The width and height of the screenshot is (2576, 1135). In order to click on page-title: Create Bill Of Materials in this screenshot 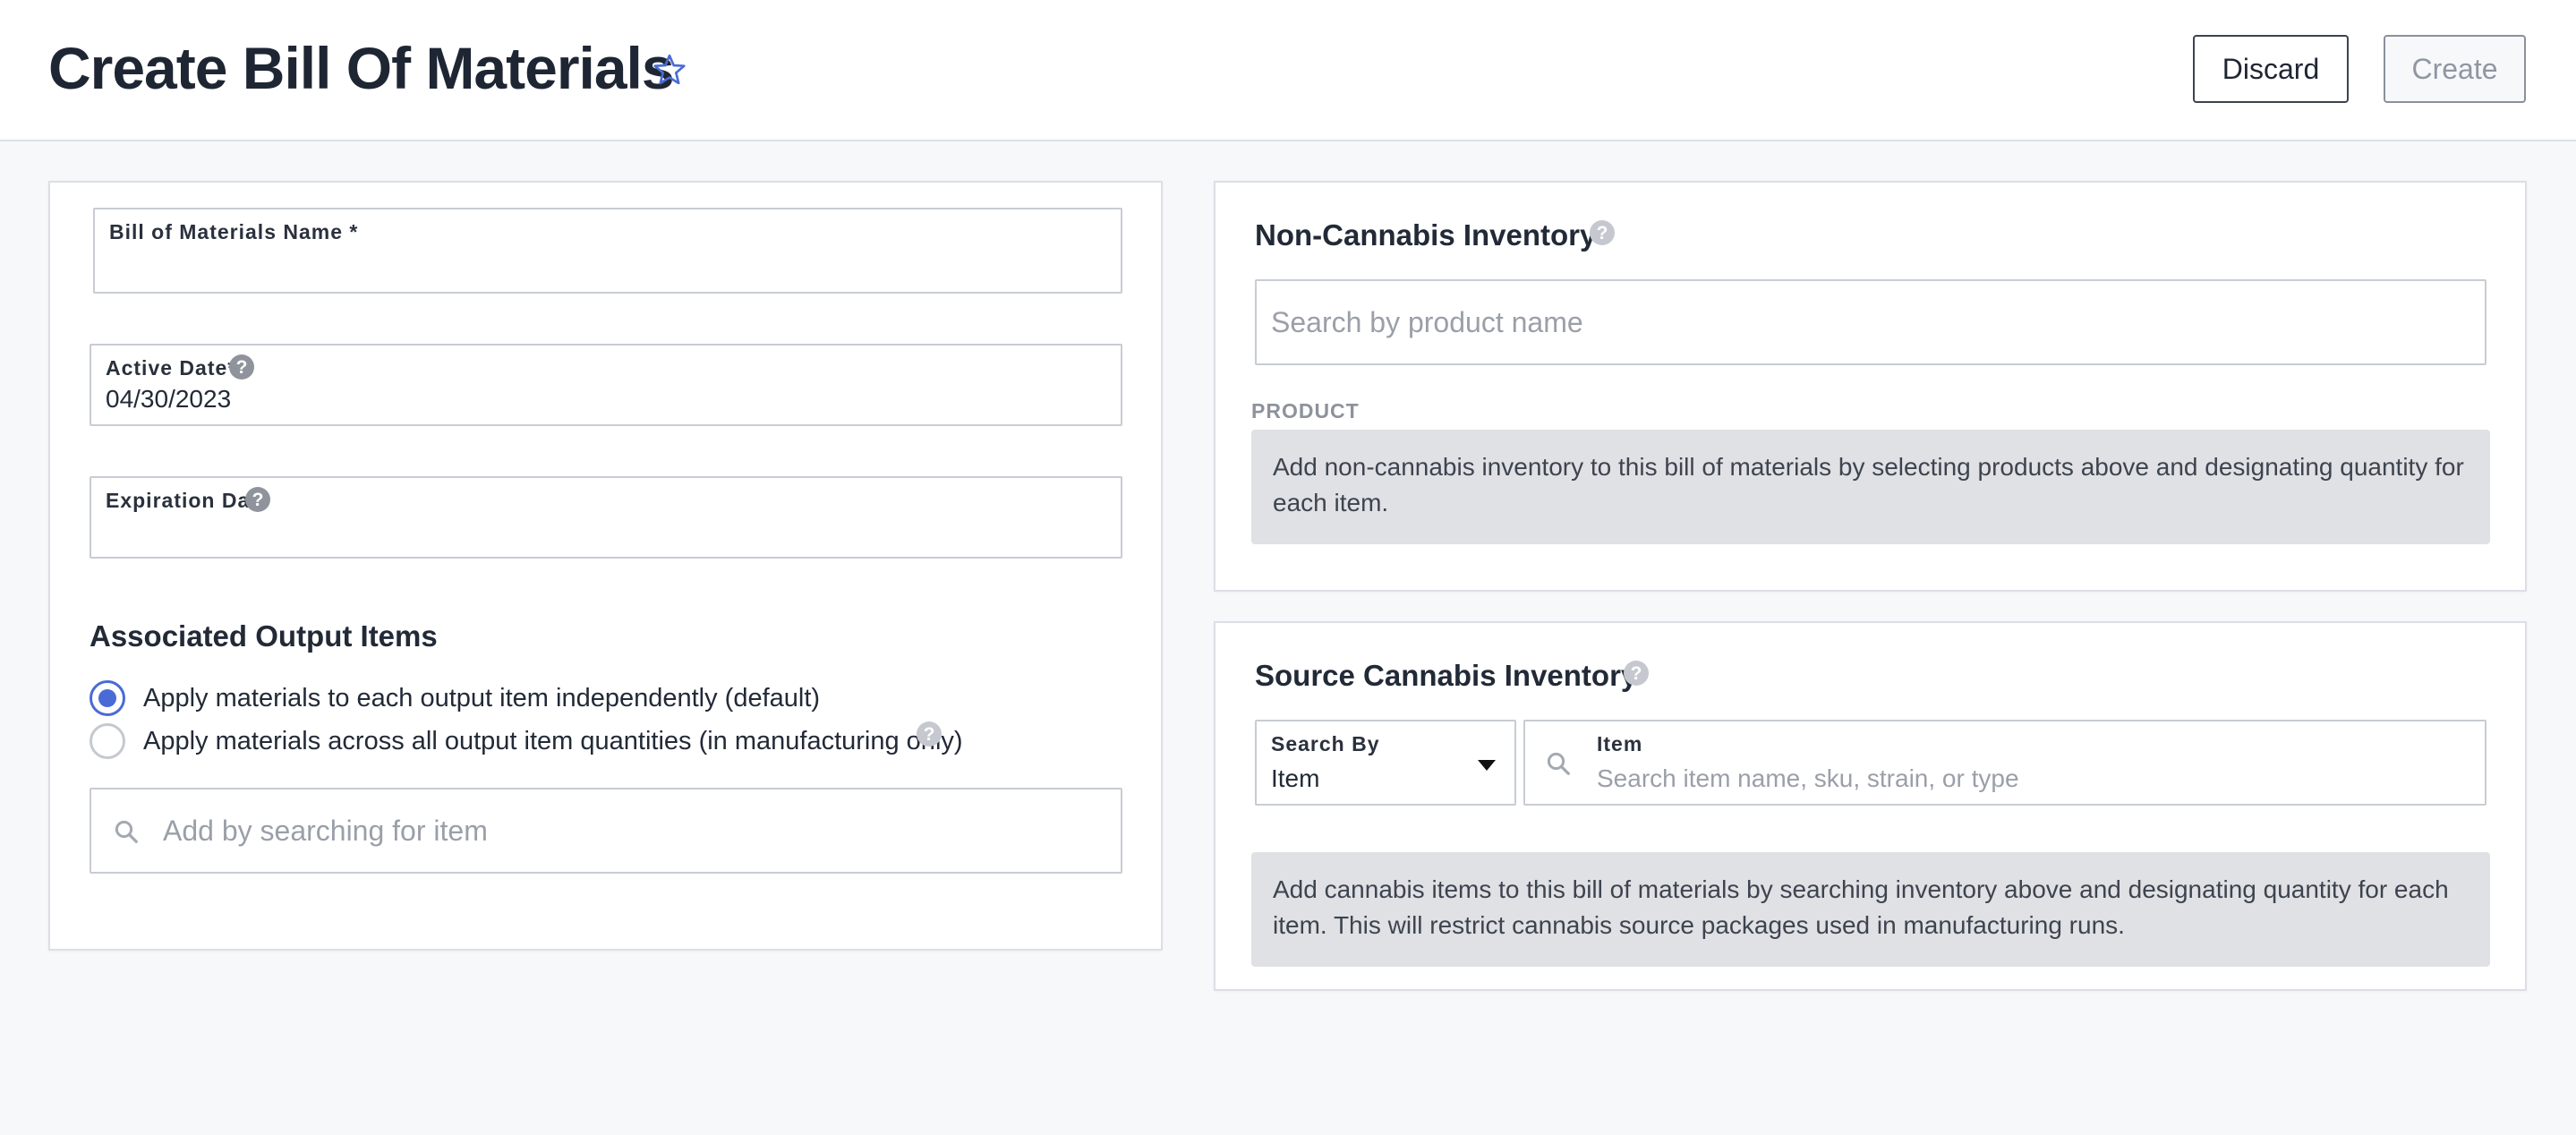, I will do `click(361, 68)`.